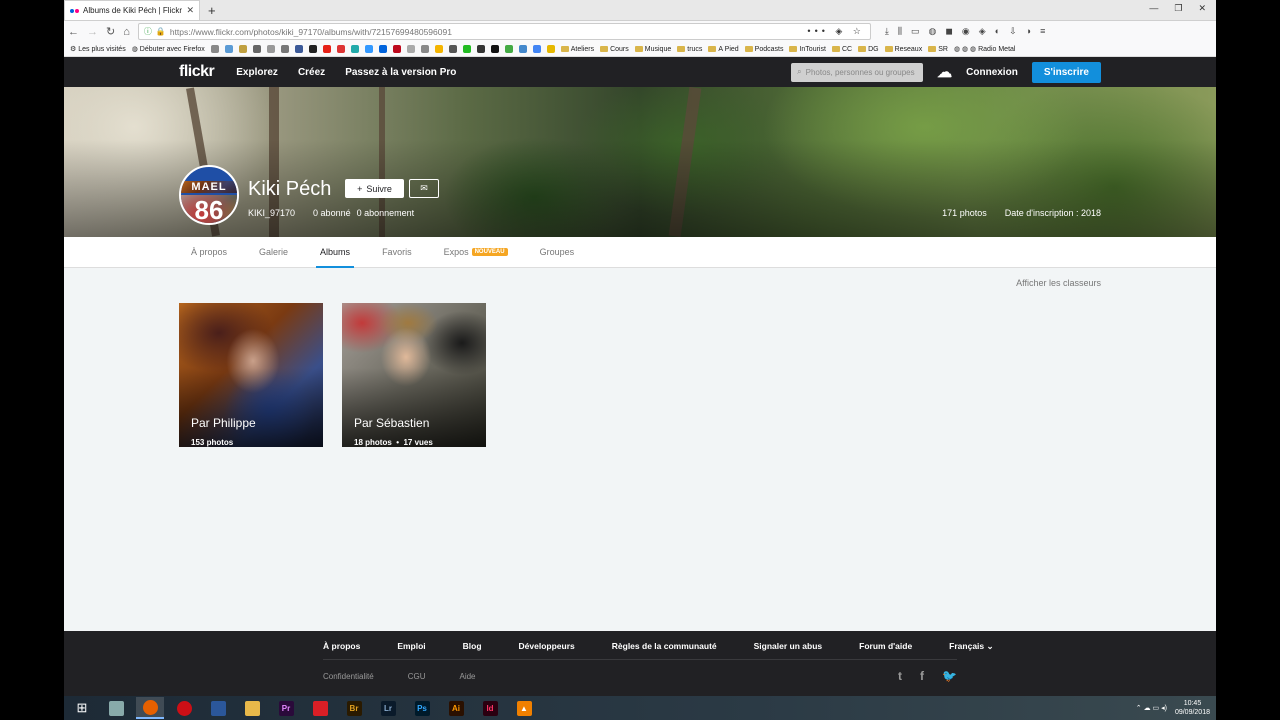  I want to click on youtube-icon, so click(326, 49).